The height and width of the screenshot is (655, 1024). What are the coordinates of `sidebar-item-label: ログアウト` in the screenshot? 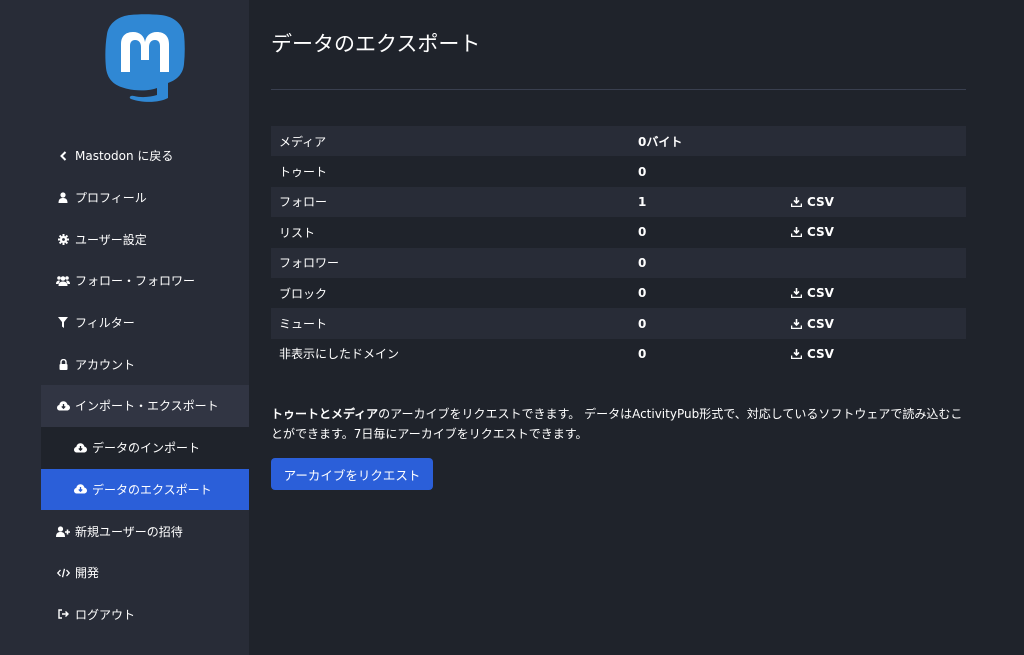 It's located at (105, 614).